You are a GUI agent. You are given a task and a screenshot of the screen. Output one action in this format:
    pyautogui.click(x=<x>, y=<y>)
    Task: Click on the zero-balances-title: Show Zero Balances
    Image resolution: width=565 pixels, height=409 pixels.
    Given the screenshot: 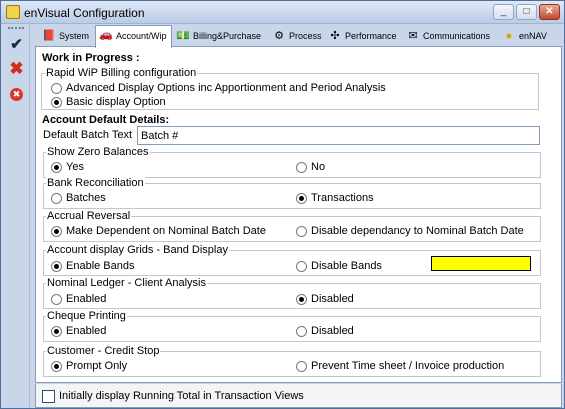 What is the action you would take?
    pyautogui.click(x=98, y=152)
    